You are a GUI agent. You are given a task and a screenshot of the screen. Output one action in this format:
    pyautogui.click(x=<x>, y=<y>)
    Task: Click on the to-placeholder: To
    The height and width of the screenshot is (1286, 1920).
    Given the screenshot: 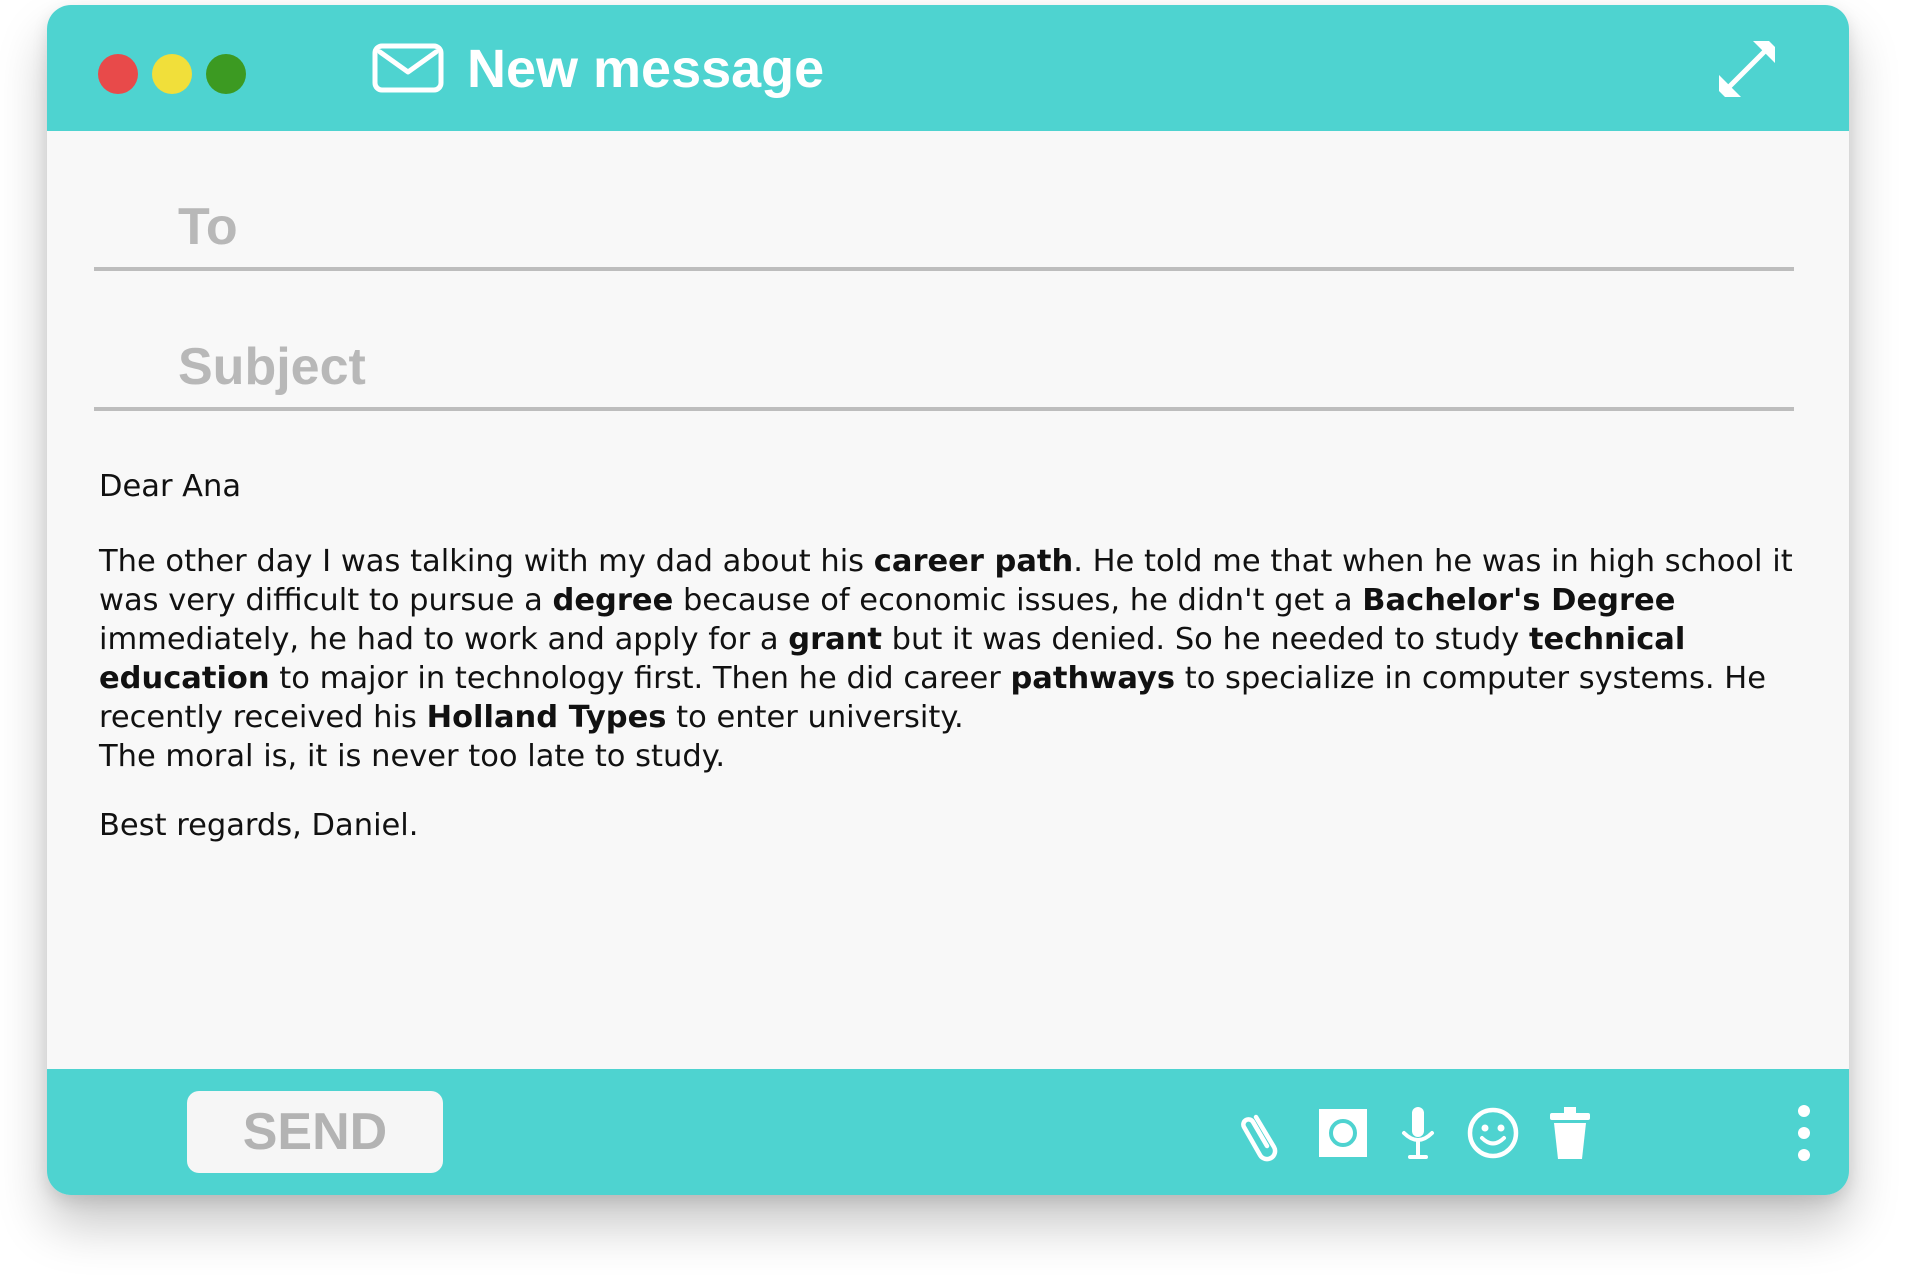 What is the action you would take?
    pyautogui.click(x=208, y=227)
    